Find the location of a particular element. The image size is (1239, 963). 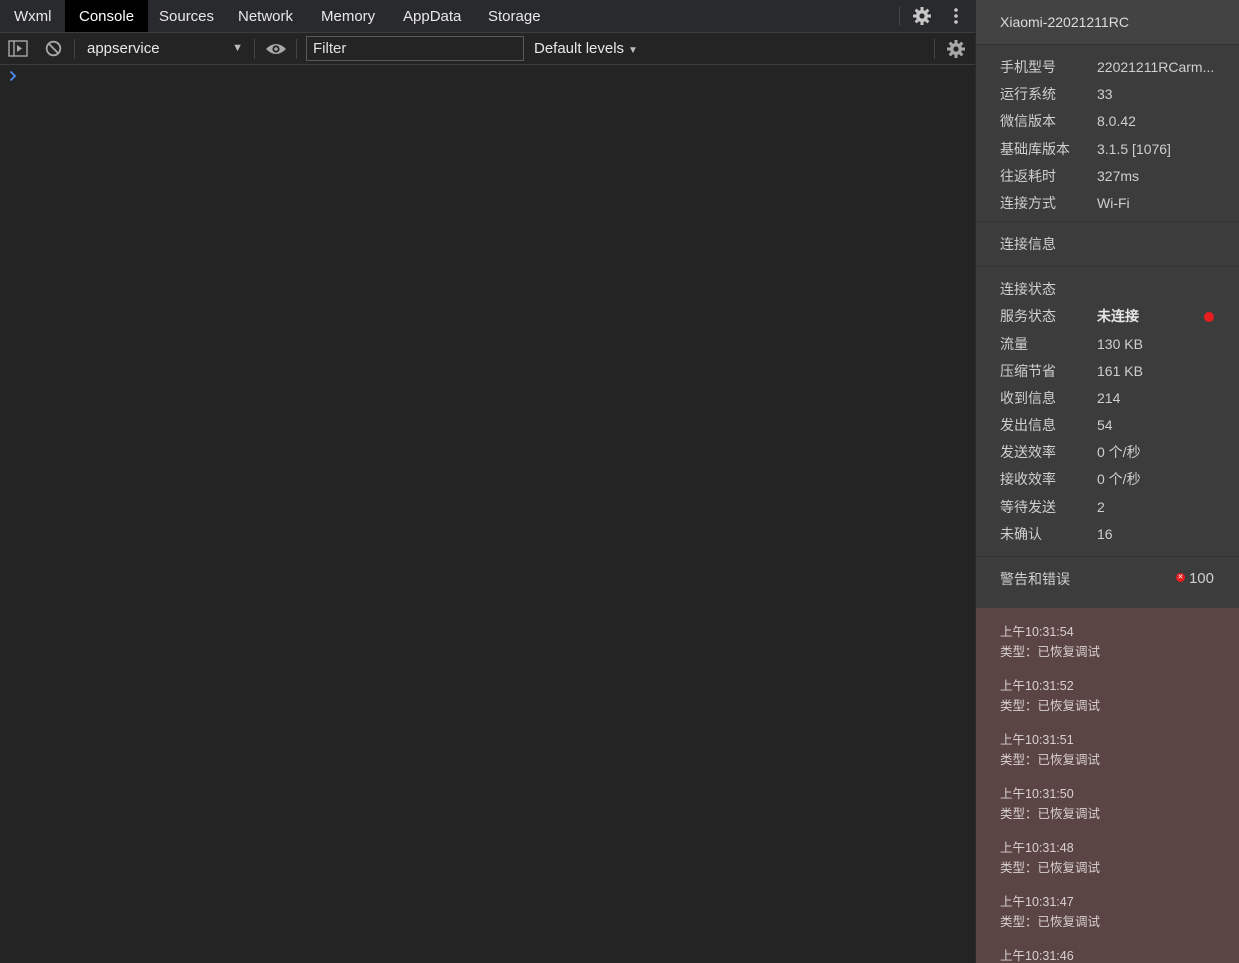

status-row: 发送效率 0 个/秒 is located at coordinates (1107, 452).